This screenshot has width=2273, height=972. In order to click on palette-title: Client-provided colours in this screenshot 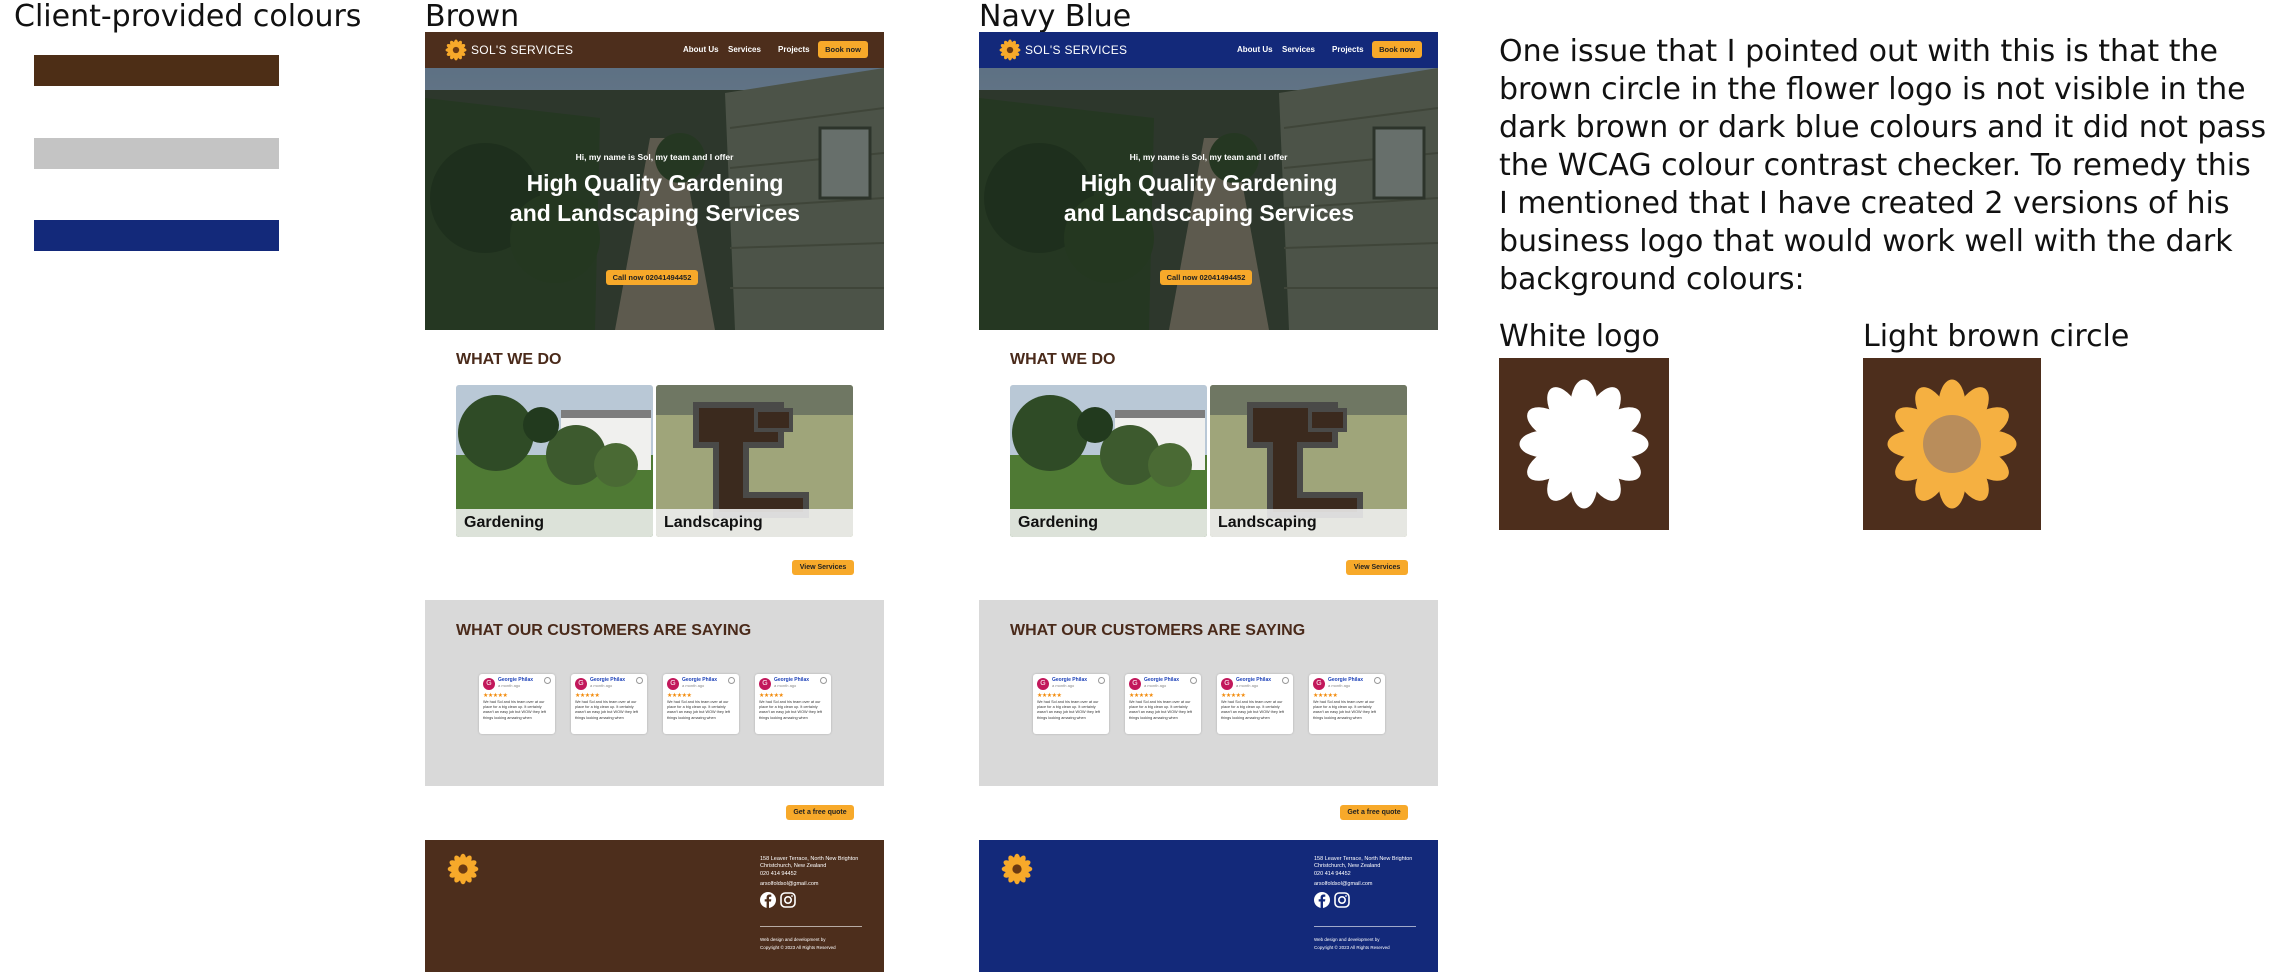, I will do `click(188, 17)`.